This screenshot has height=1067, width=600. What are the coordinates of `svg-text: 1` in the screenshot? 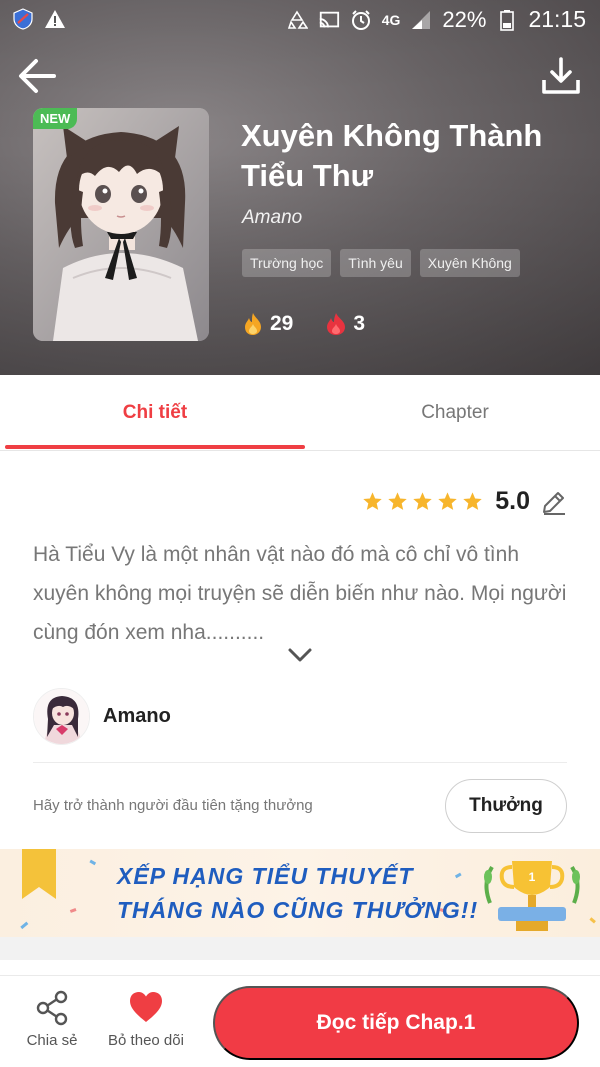 It's located at (532, 877).